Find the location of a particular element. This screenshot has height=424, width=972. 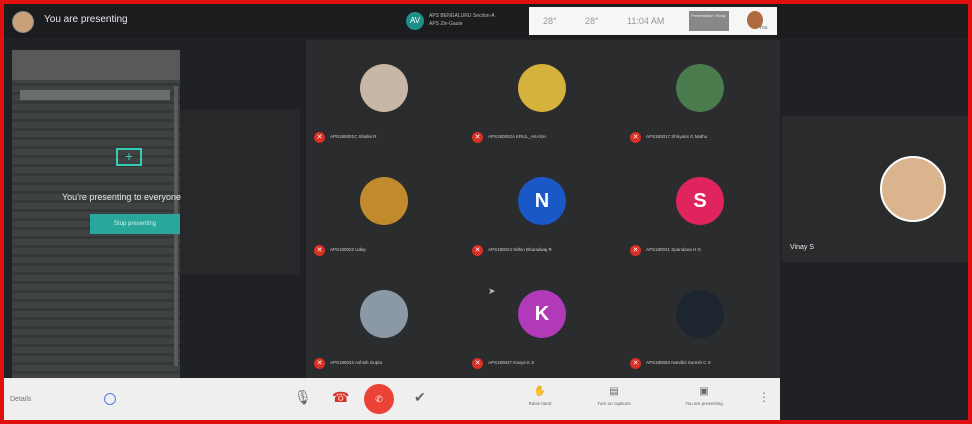

participant-tile: ✕ APS180001C Shalini R is located at coordinates (385, 96).